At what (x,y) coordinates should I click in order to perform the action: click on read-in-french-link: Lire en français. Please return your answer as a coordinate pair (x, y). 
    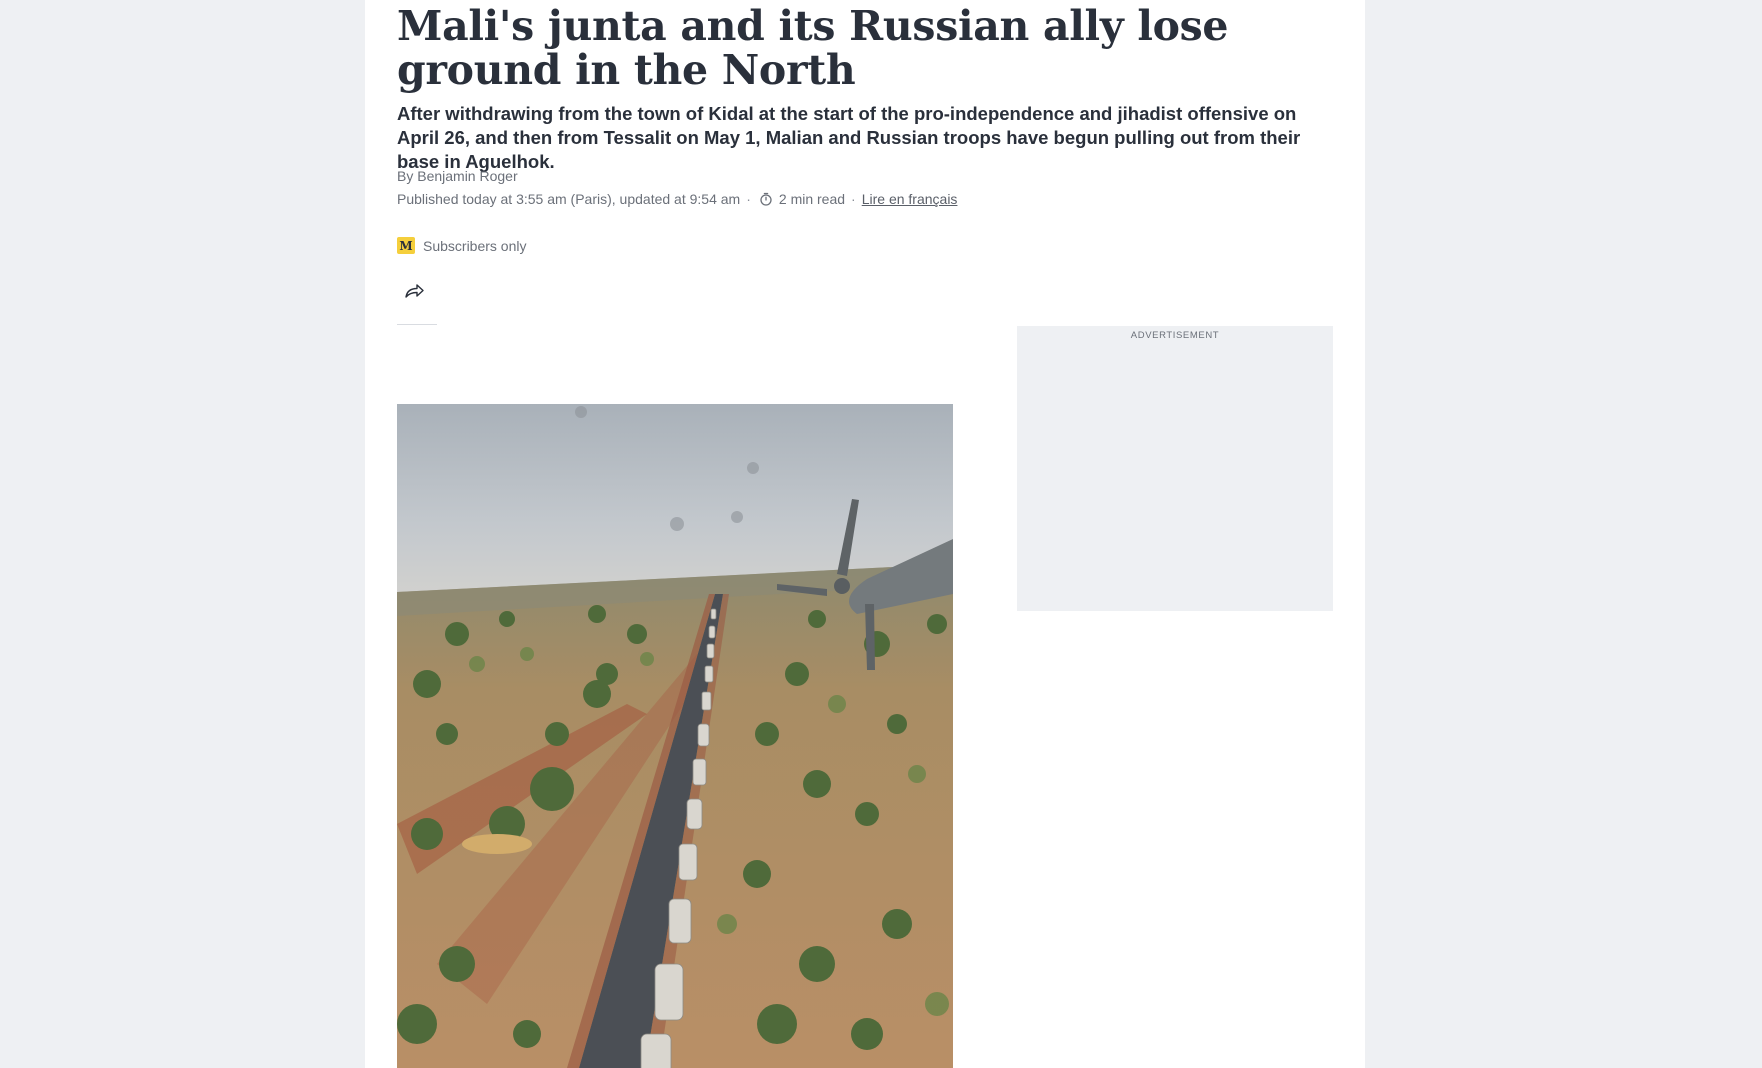
    Looking at the image, I should click on (910, 199).